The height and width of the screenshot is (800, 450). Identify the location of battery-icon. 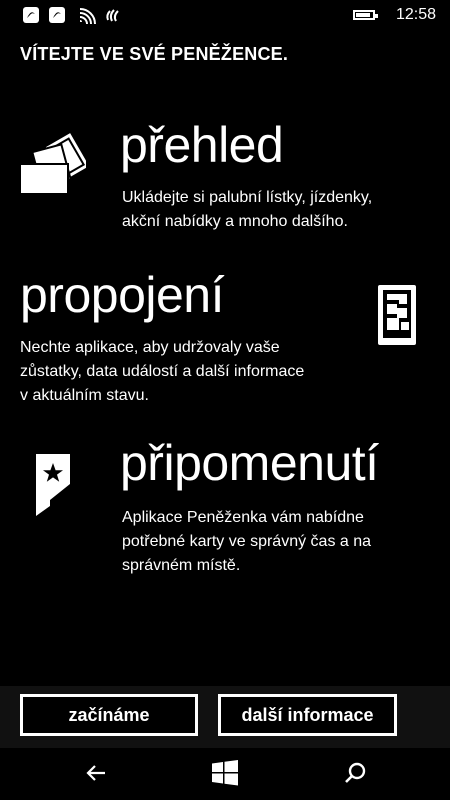
(365, 15).